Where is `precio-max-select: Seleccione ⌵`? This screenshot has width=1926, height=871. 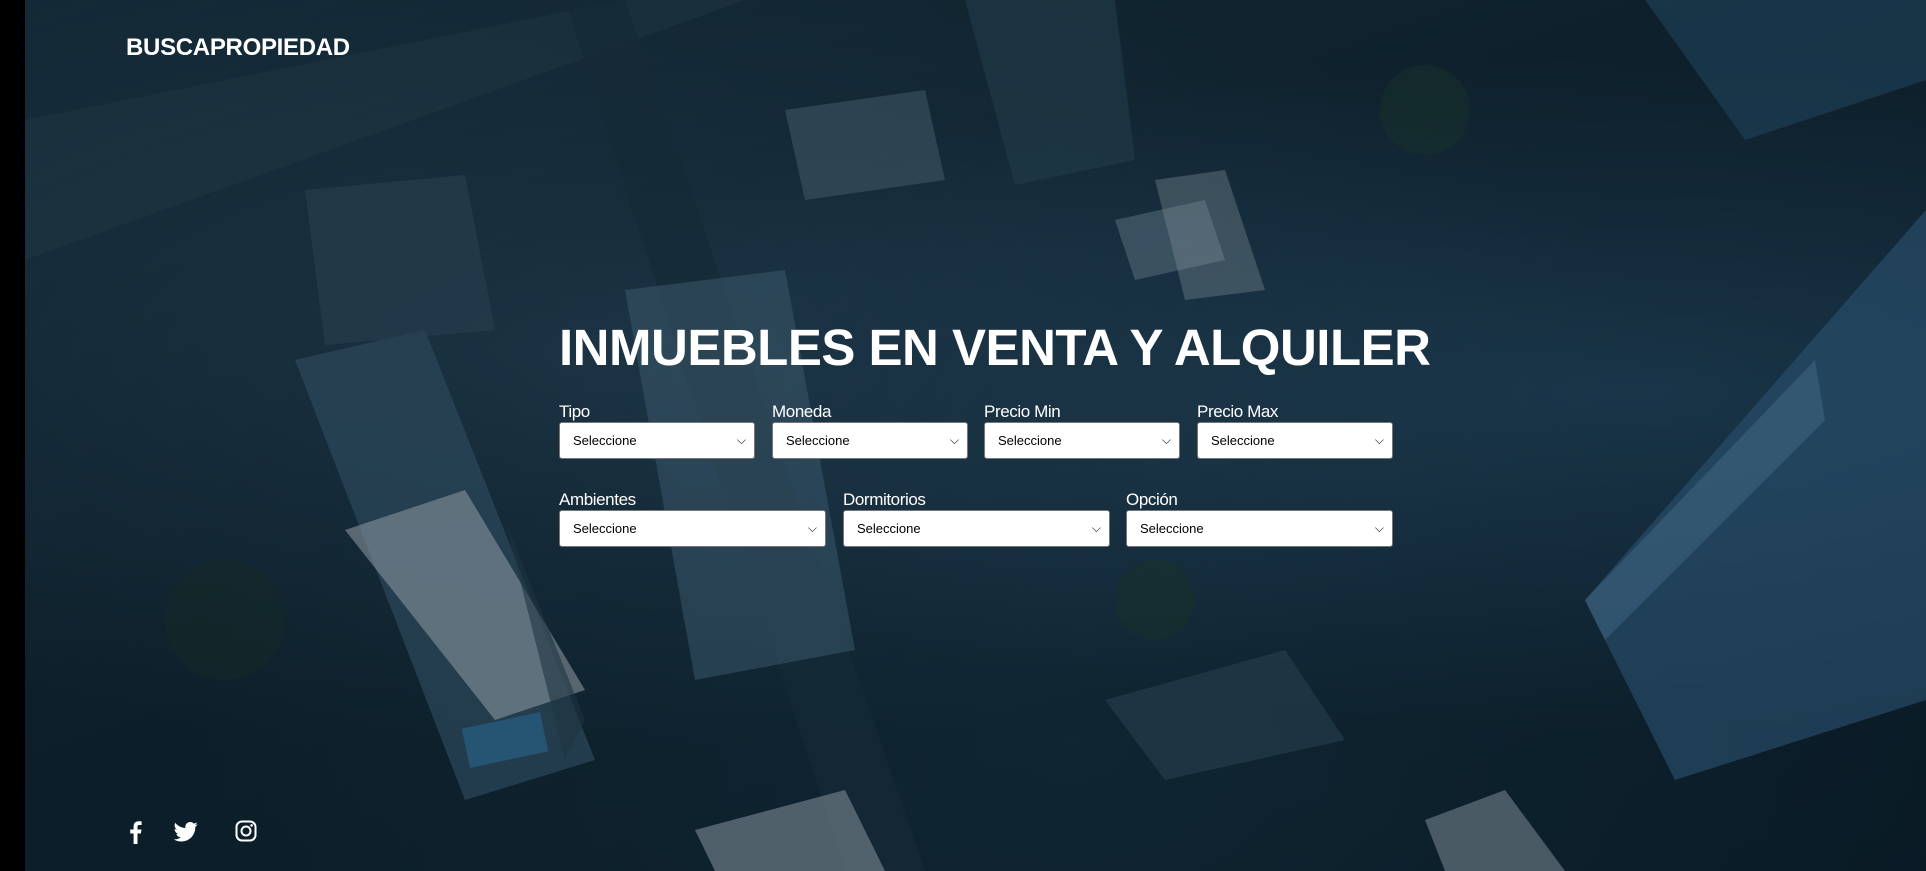 precio-max-select: Seleccione ⌵ is located at coordinates (1295, 440).